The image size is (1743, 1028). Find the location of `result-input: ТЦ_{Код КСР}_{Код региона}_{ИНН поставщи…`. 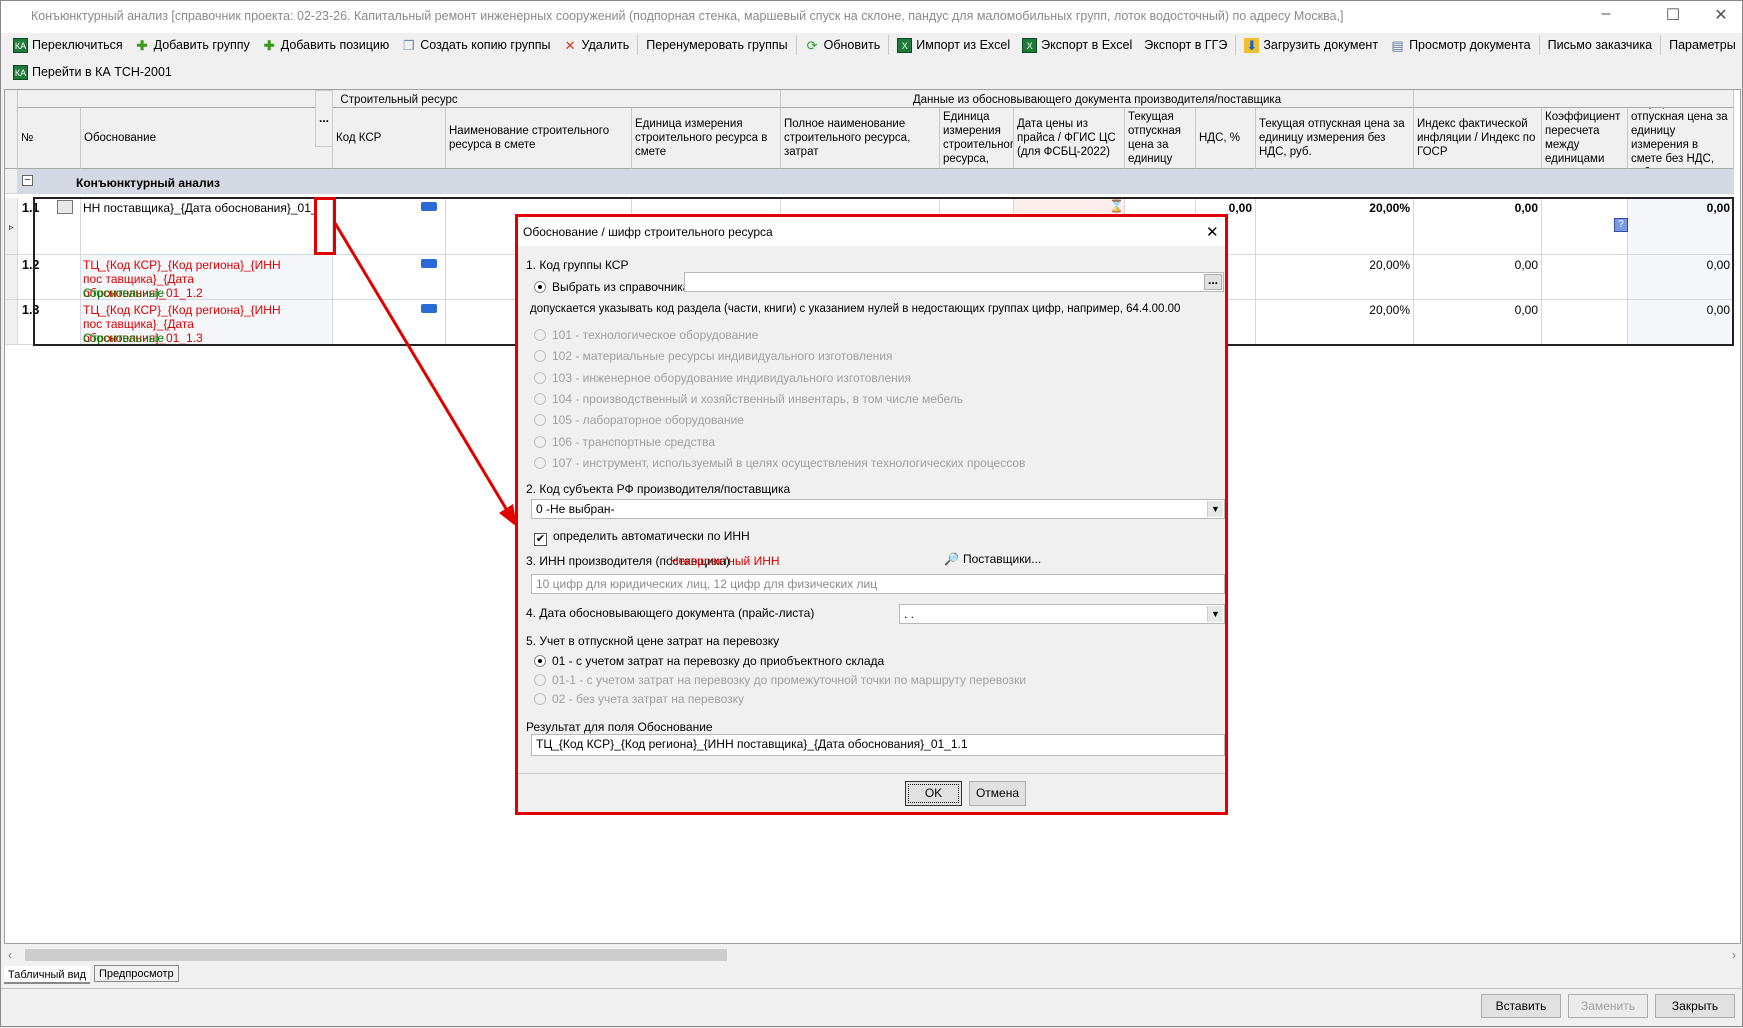

result-input: ТЦ_{Код КСР}_{Код региона}_{ИНН поставщи… is located at coordinates (878, 745).